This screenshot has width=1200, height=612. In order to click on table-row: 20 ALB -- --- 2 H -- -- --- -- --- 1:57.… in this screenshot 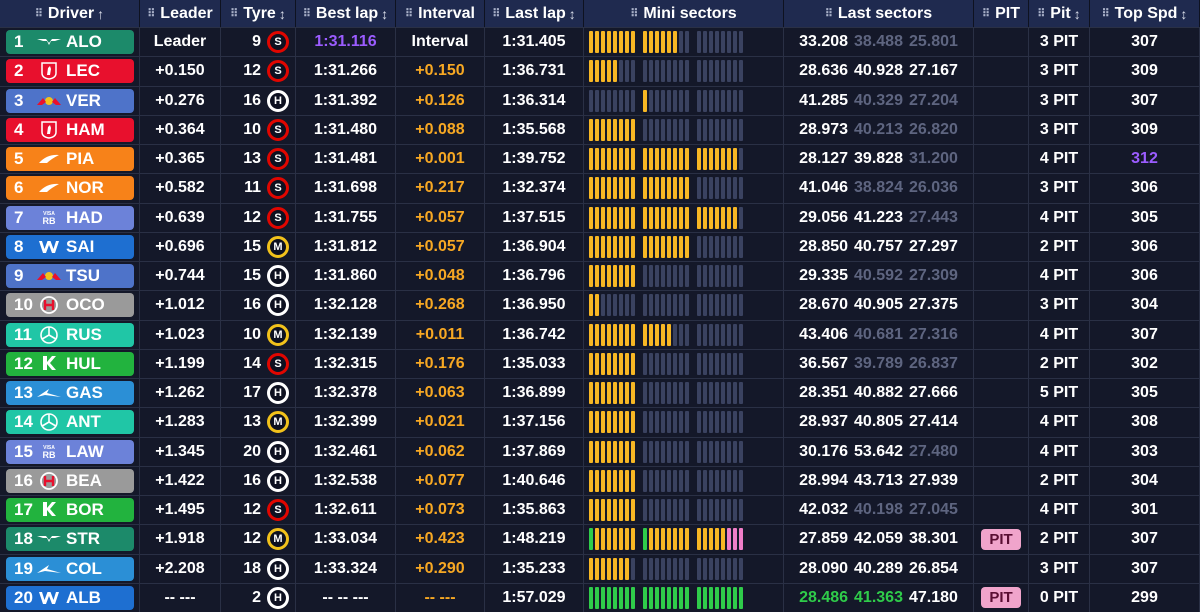, I will do `click(600, 597)`.